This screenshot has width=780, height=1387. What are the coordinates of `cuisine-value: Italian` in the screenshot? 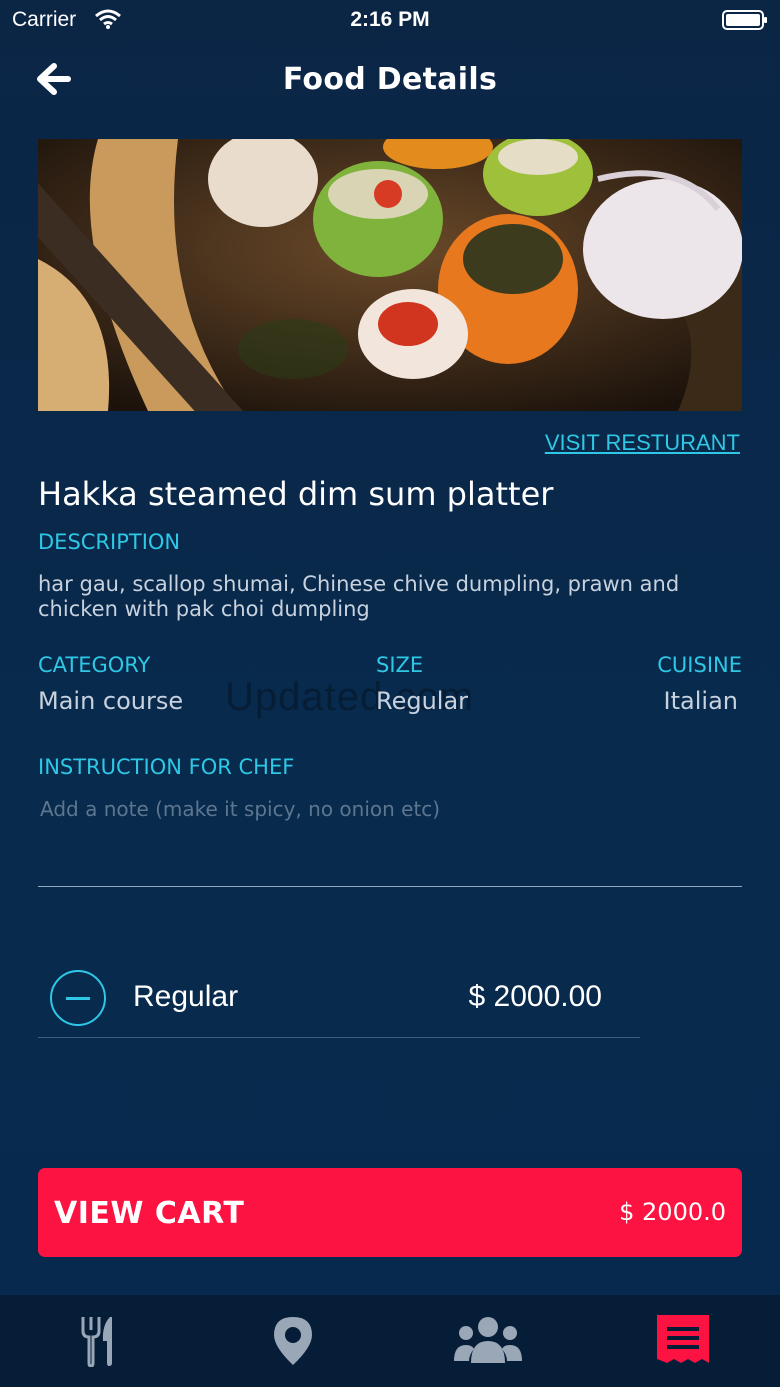 It's located at (700, 701).